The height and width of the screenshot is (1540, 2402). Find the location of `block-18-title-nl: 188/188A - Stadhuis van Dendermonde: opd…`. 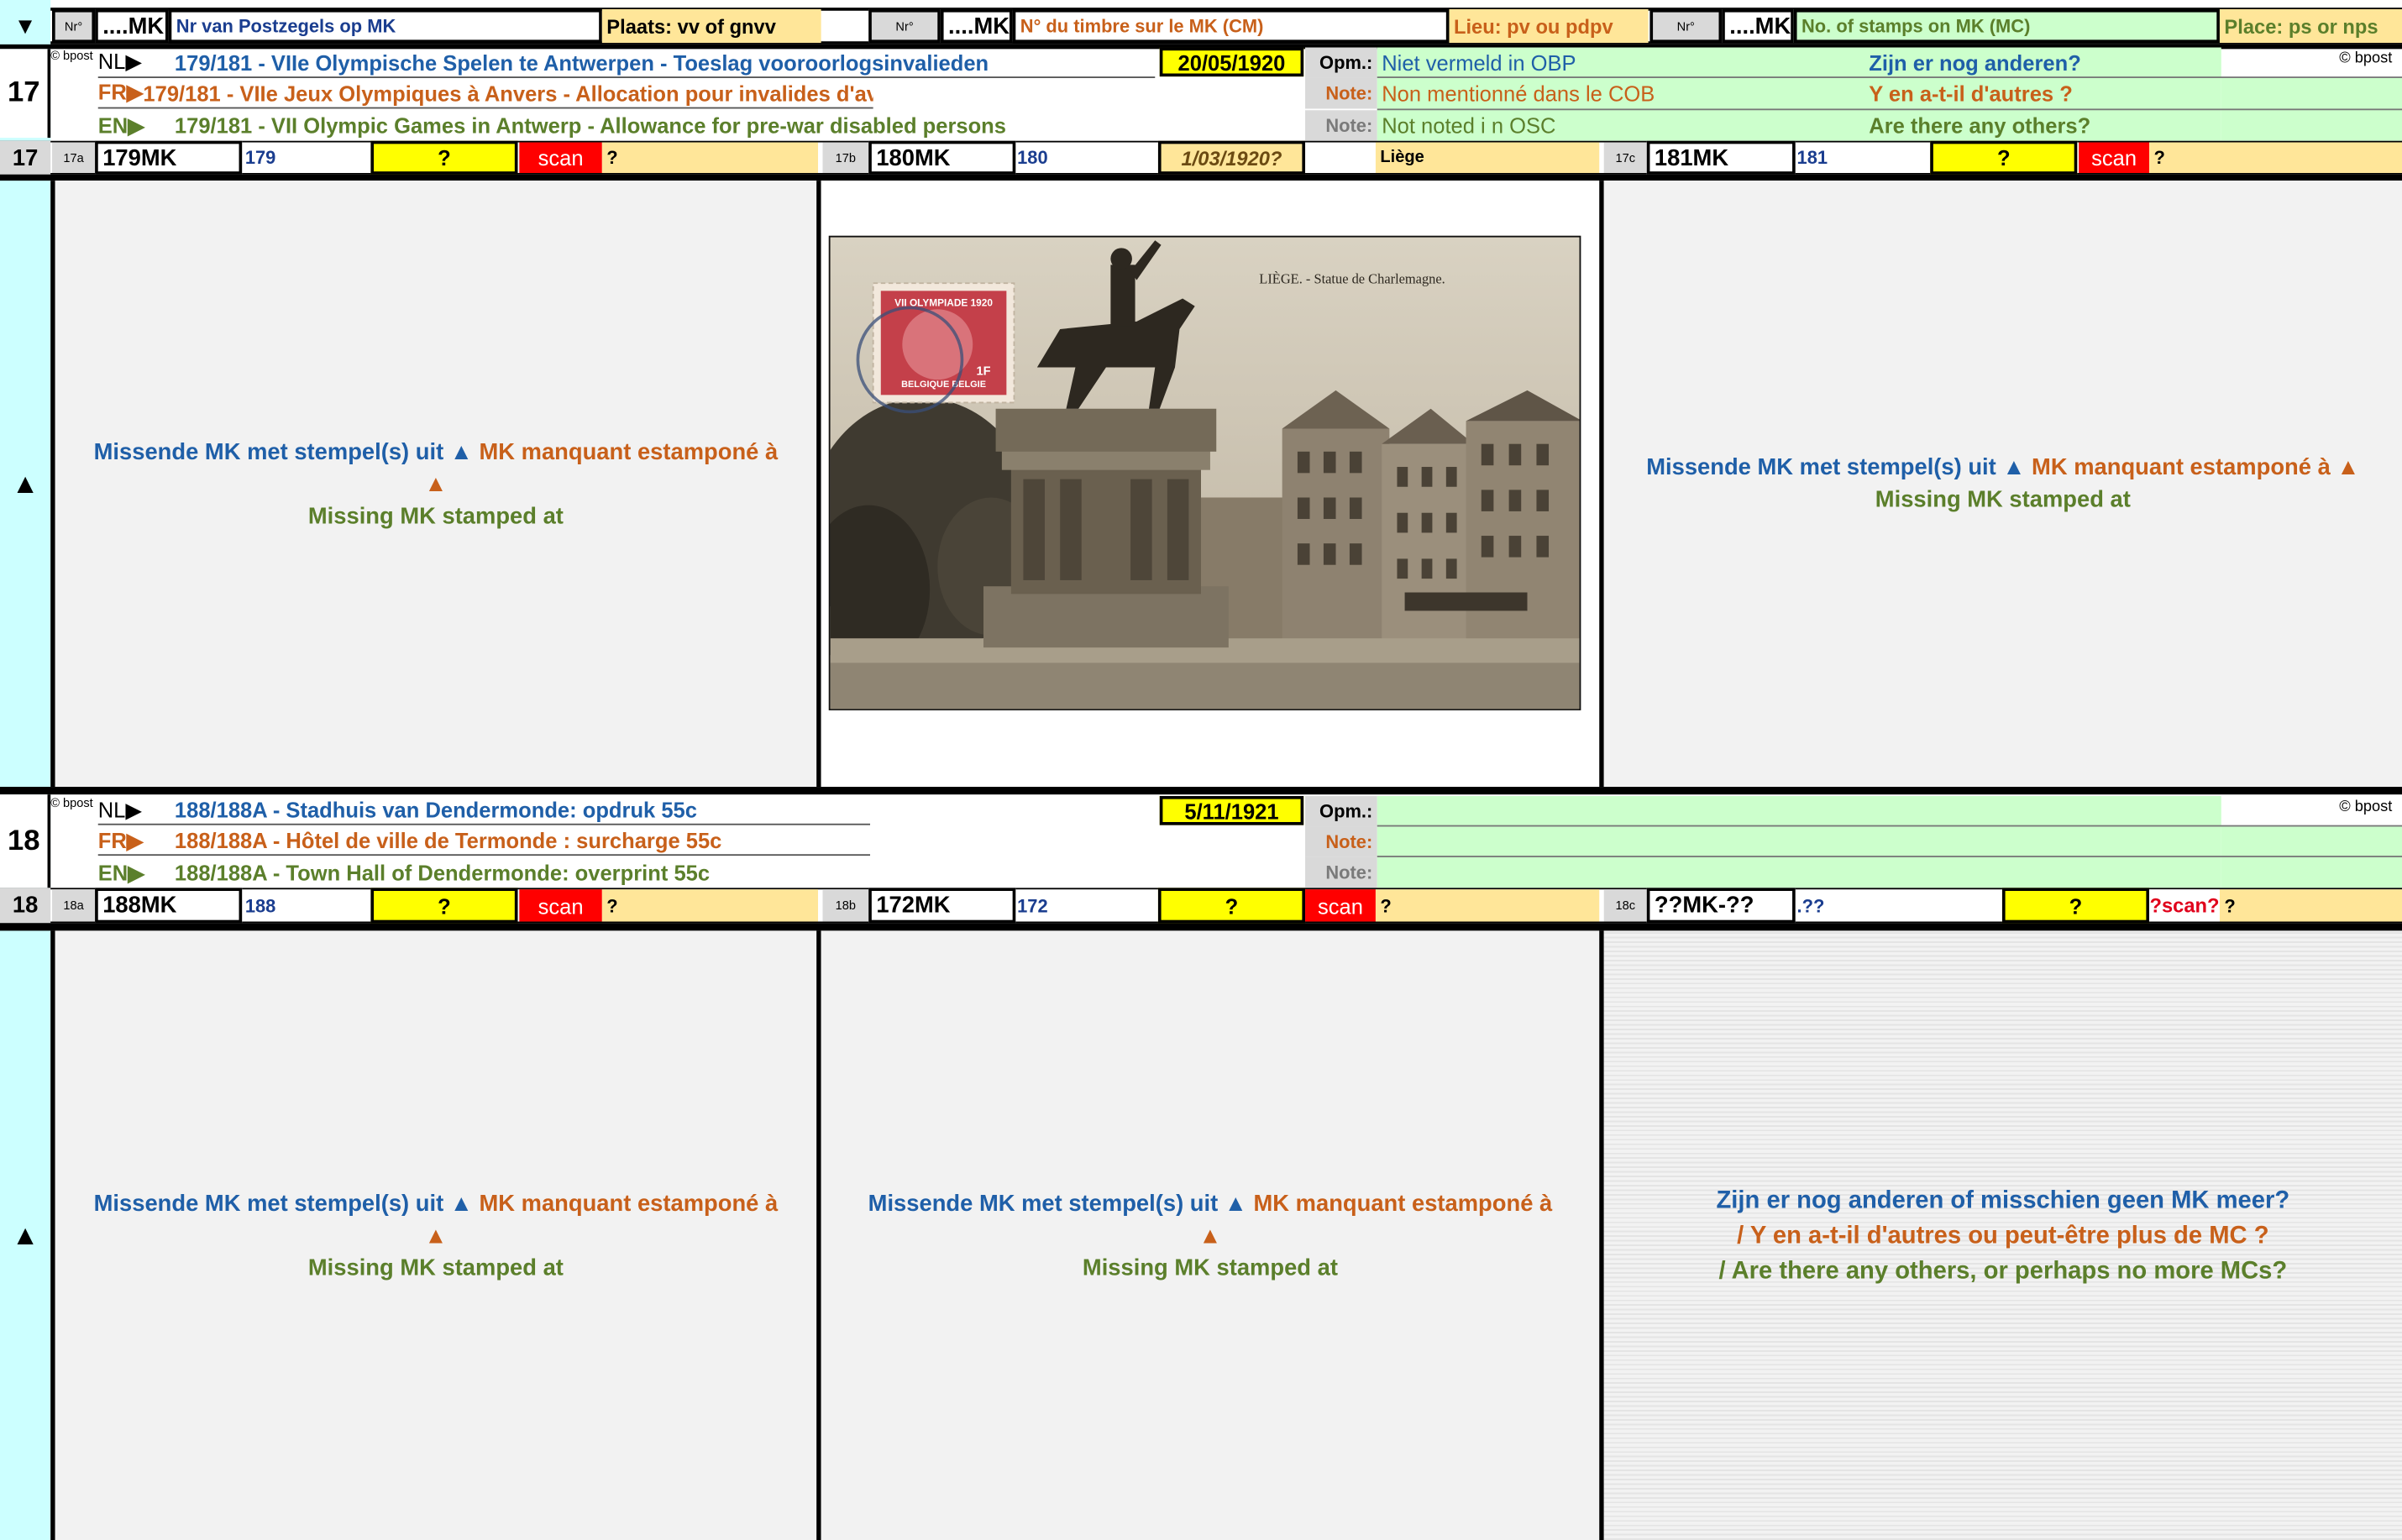

block-18-title-nl: 188/188A - Stadhuis van Dendermonde: opd… is located at coordinates (435, 809).